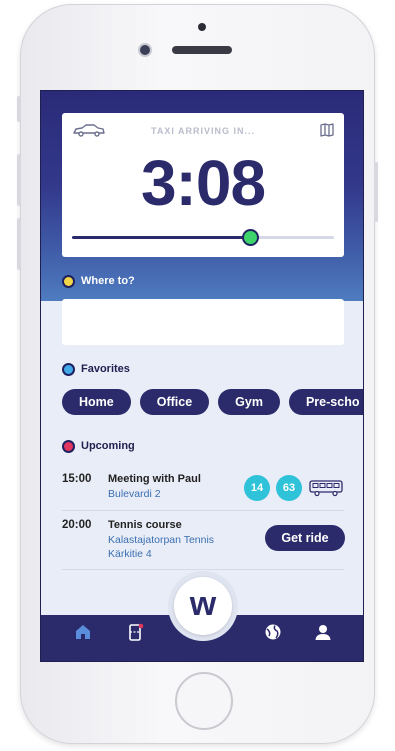  I want to click on proximity-sensor, so click(202, 27).